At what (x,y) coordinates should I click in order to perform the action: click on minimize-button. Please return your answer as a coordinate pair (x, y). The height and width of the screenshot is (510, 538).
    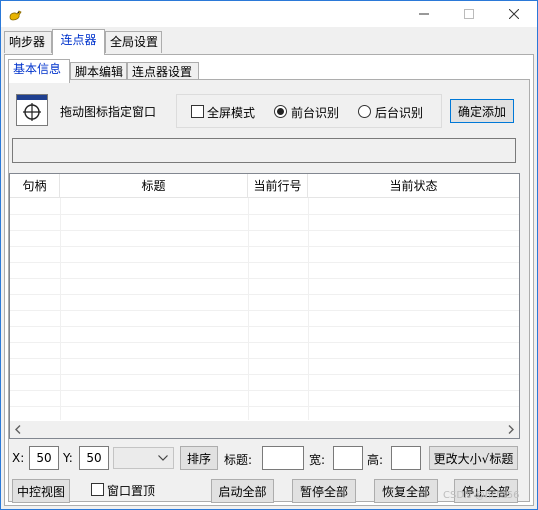
    Looking at the image, I should click on (424, 14).